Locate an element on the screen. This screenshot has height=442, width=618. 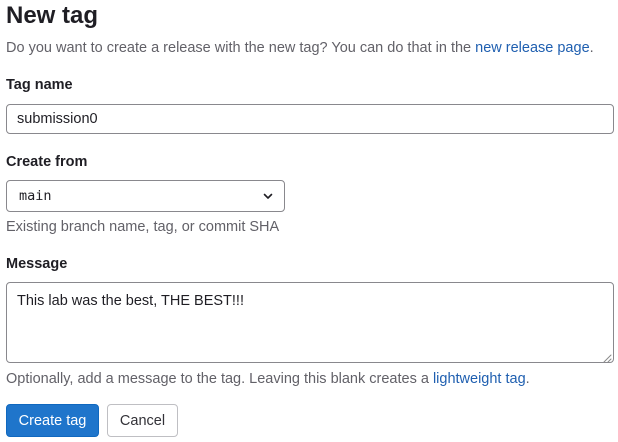
chevron-down-icon is located at coordinates (268, 196).